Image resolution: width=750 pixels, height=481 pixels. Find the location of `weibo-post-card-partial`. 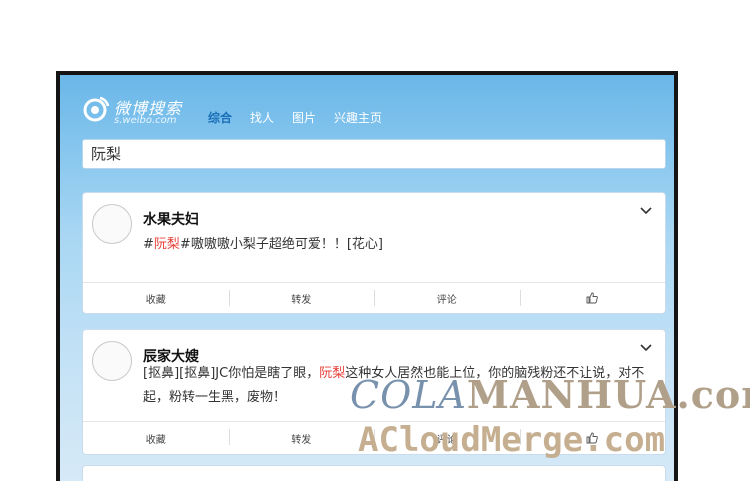

weibo-post-card-partial is located at coordinates (374, 473).